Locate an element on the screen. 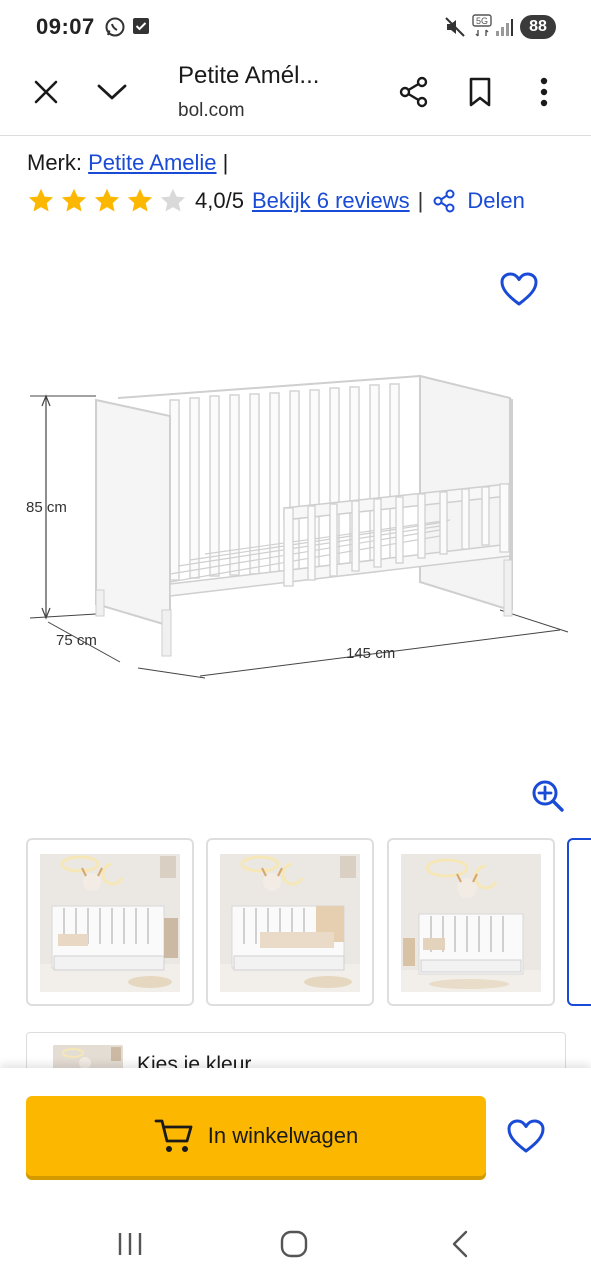 This screenshot has height=1280, width=591. close-tab-button is located at coordinates (46, 92).